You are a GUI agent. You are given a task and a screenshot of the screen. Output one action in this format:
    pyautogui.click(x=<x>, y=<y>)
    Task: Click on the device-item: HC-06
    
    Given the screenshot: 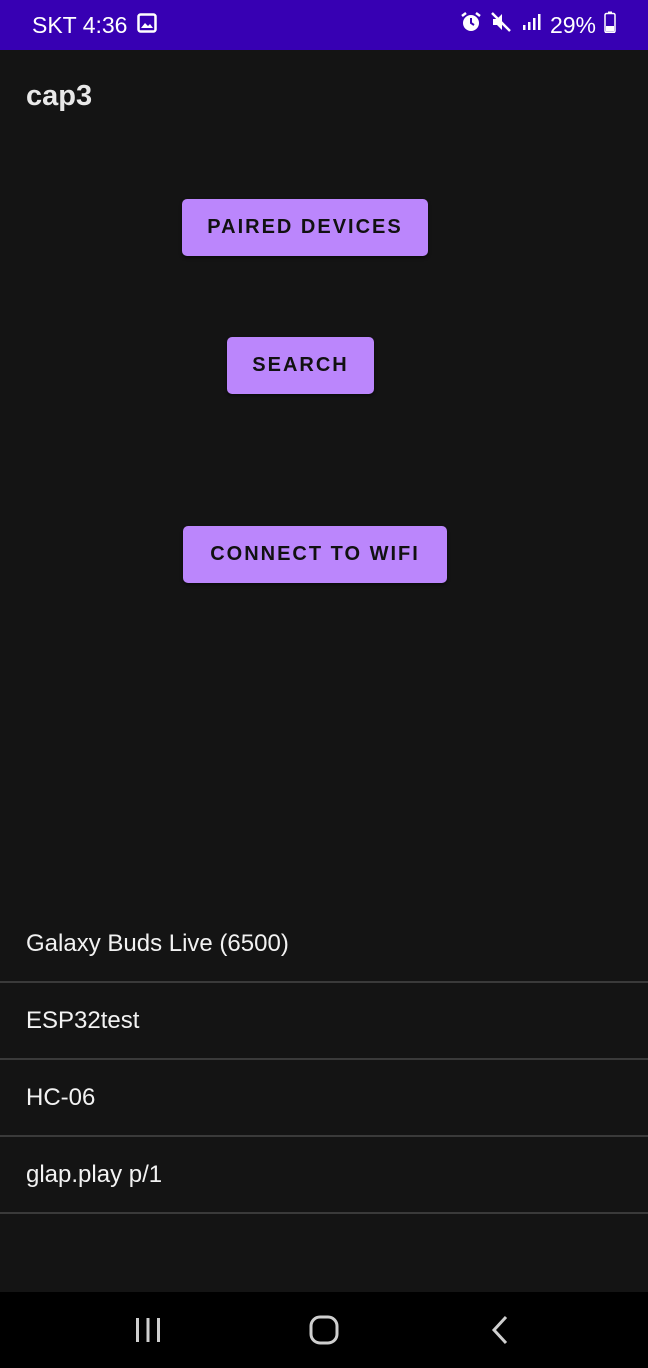 What is the action you would take?
    pyautogui.click(x=324, y=1098)
    